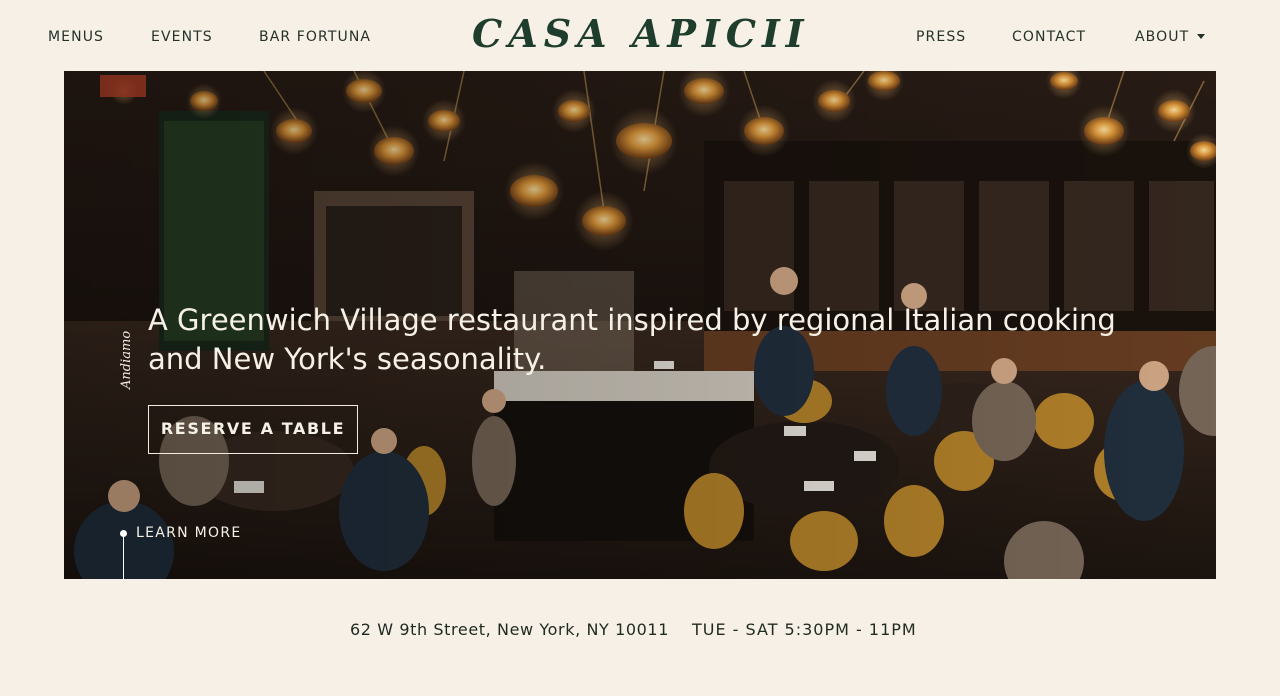 The width and height of the screenshot is (1280, 696). What do you see at coordinates (315, 37) in the screenshot?
I see `nav-bar-fortuna: BAR FORTUNA` at bounding box center [315, 37].